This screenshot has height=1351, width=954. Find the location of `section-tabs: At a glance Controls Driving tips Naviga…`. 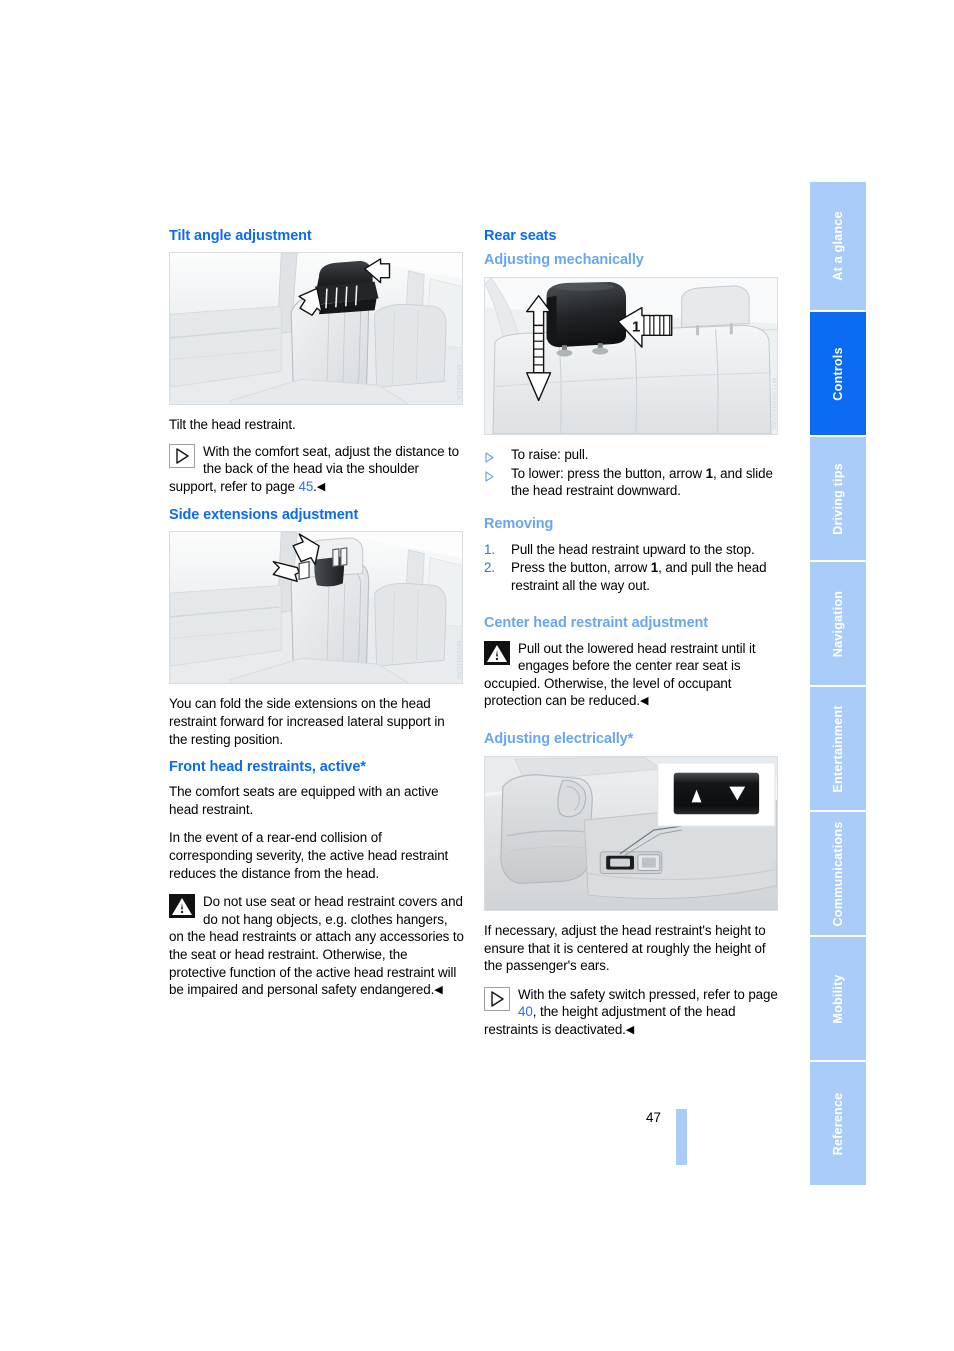

section-tabs: At a glance Controls Driving tips Naviga… is located at coordinates (838, 684).